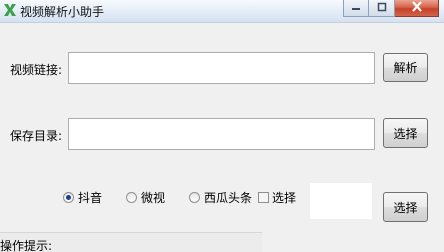 The width and height of the screenshot is (444, 252). Describe the element at coordinates (153, 198) in the screenshot. I see `radio-label: 微视` at that location.